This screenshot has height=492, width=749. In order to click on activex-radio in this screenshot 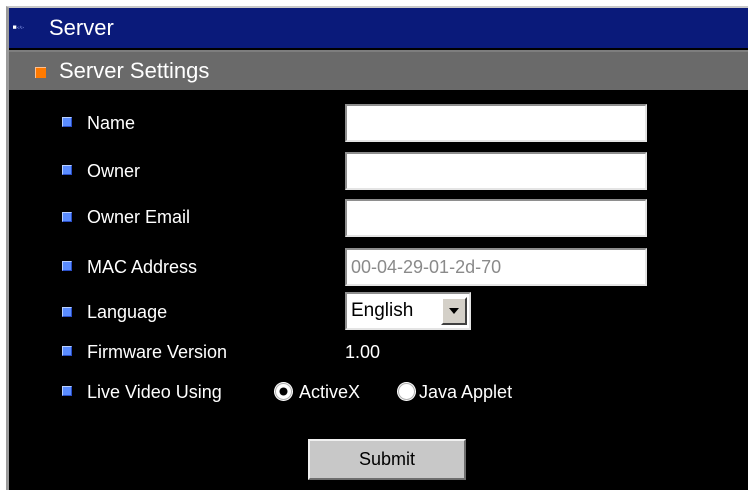, I will do `click(283, 391)`.